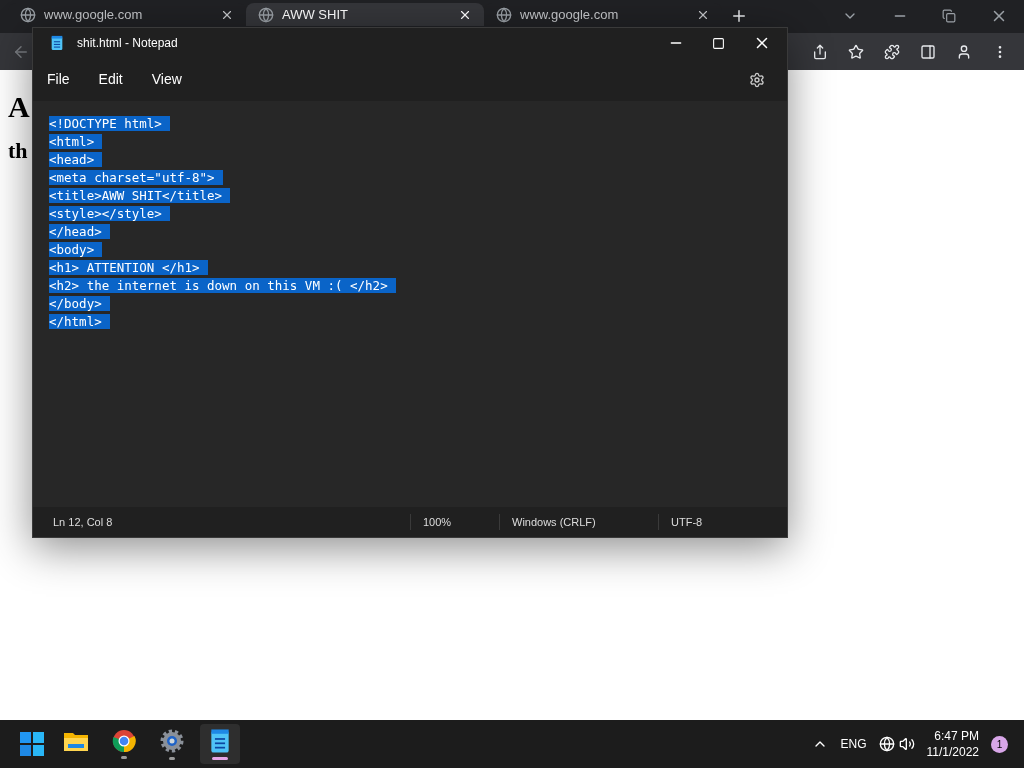 The height and width of the screenshot is (768, 1024). What do you see at coordinates (718, 43) in the screenshot?
I see `maximize-icon` at bounding box center [718, 43].